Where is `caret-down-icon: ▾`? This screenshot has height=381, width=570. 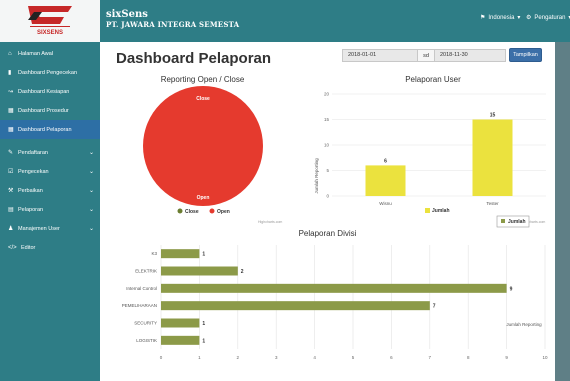 caret-down-icon: ▾ is located at coordinates (519, 18).